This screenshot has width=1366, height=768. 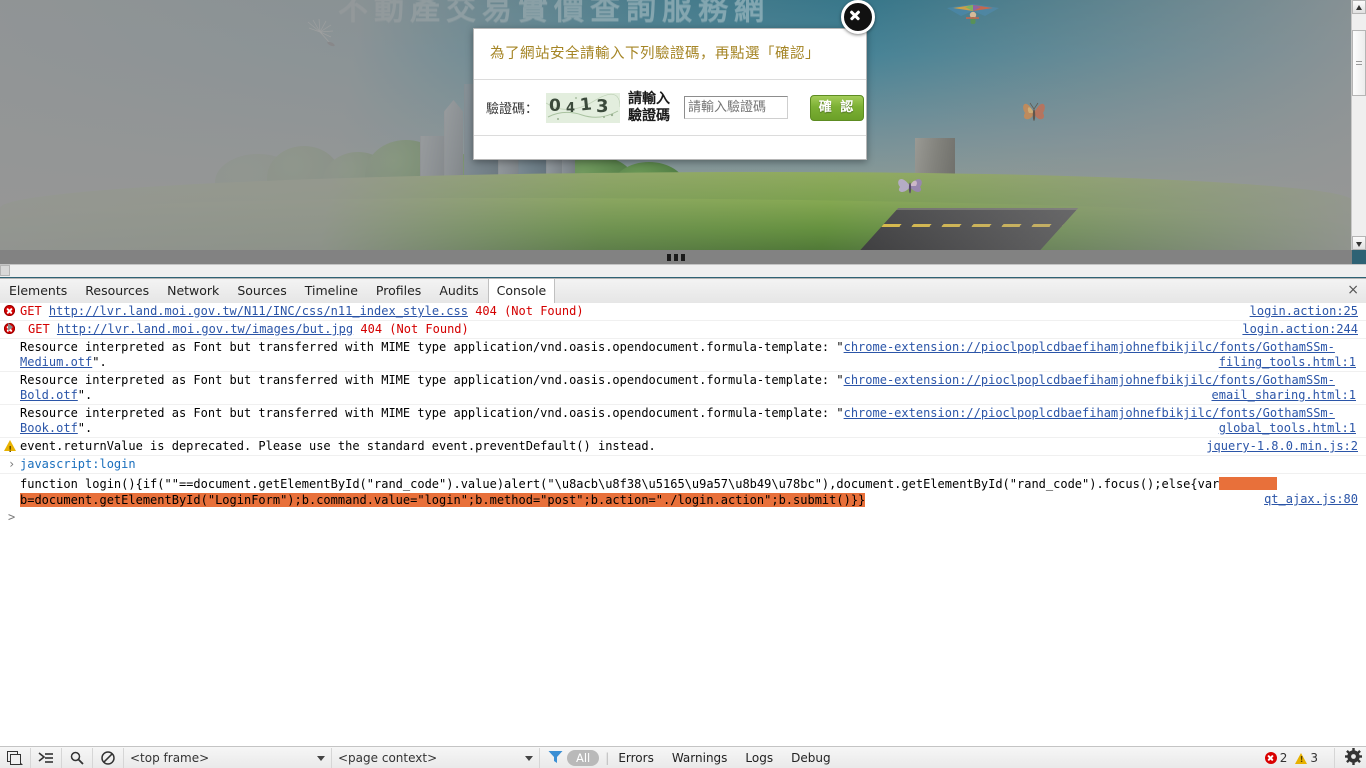 What do you see at coordinates (736, 107) in the screenshot?
I see `captcha-input` at bounding box center [736, 107].